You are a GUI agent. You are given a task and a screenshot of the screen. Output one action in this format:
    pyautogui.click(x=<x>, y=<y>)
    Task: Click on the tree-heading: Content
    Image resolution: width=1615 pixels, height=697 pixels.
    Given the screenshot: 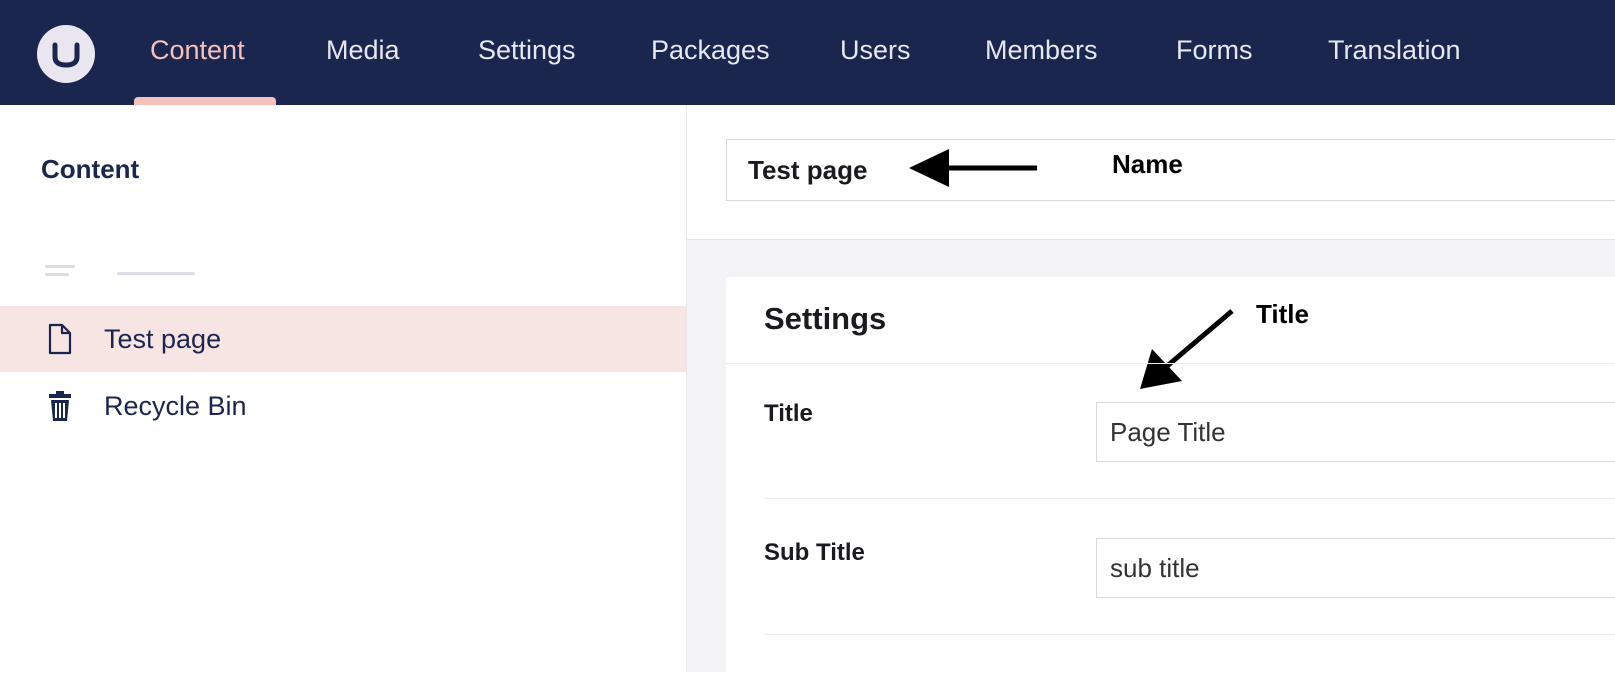 What is the action you would take?
    pyautogui.click(x=90, y=169)
    